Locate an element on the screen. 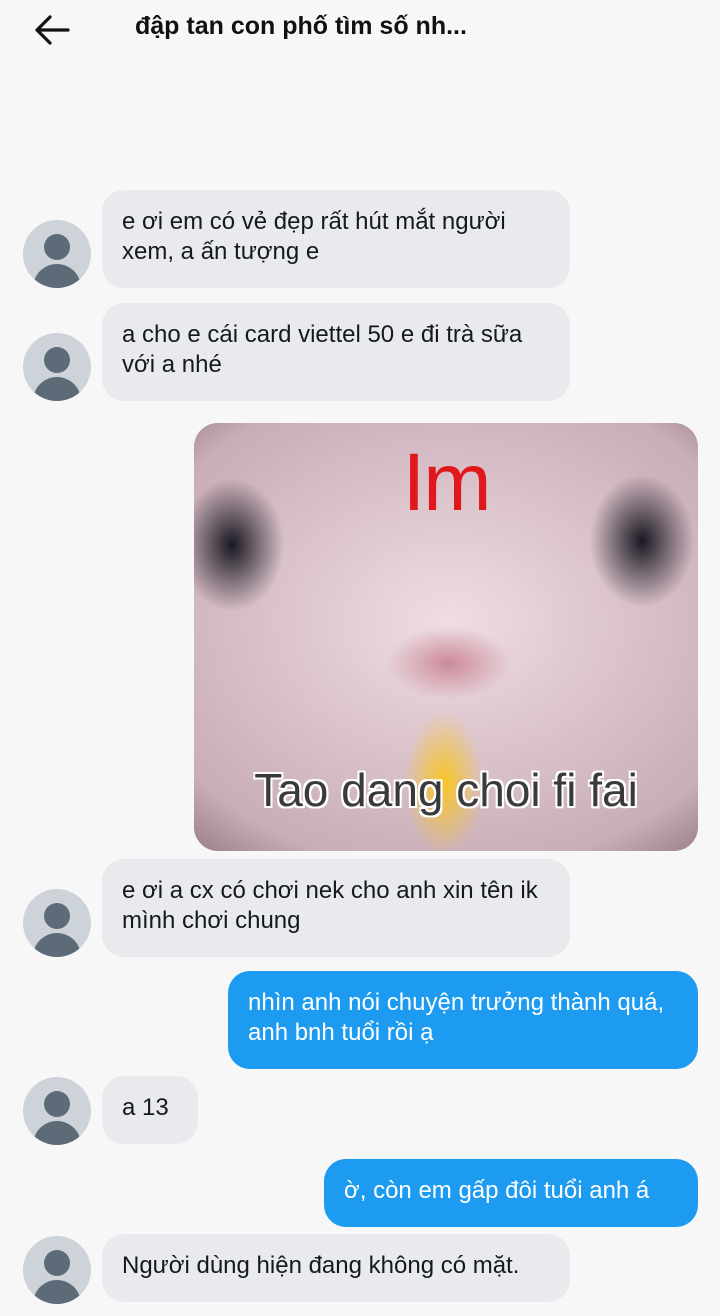 The height and width of the screenshot is (1316, 720). meme-bottom-caption: Tao dang choi fi fai is located at coordinates (446, 790).